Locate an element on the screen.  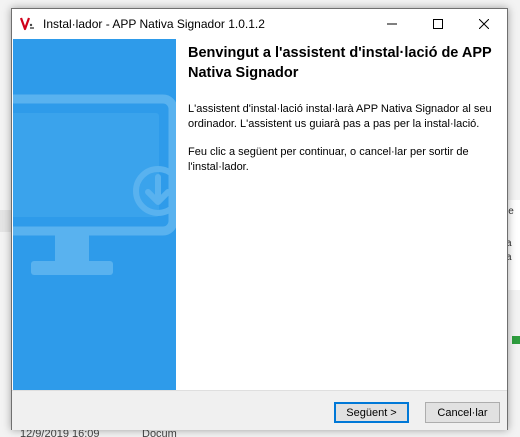
minimize-button is located at coordinates (392, 24).